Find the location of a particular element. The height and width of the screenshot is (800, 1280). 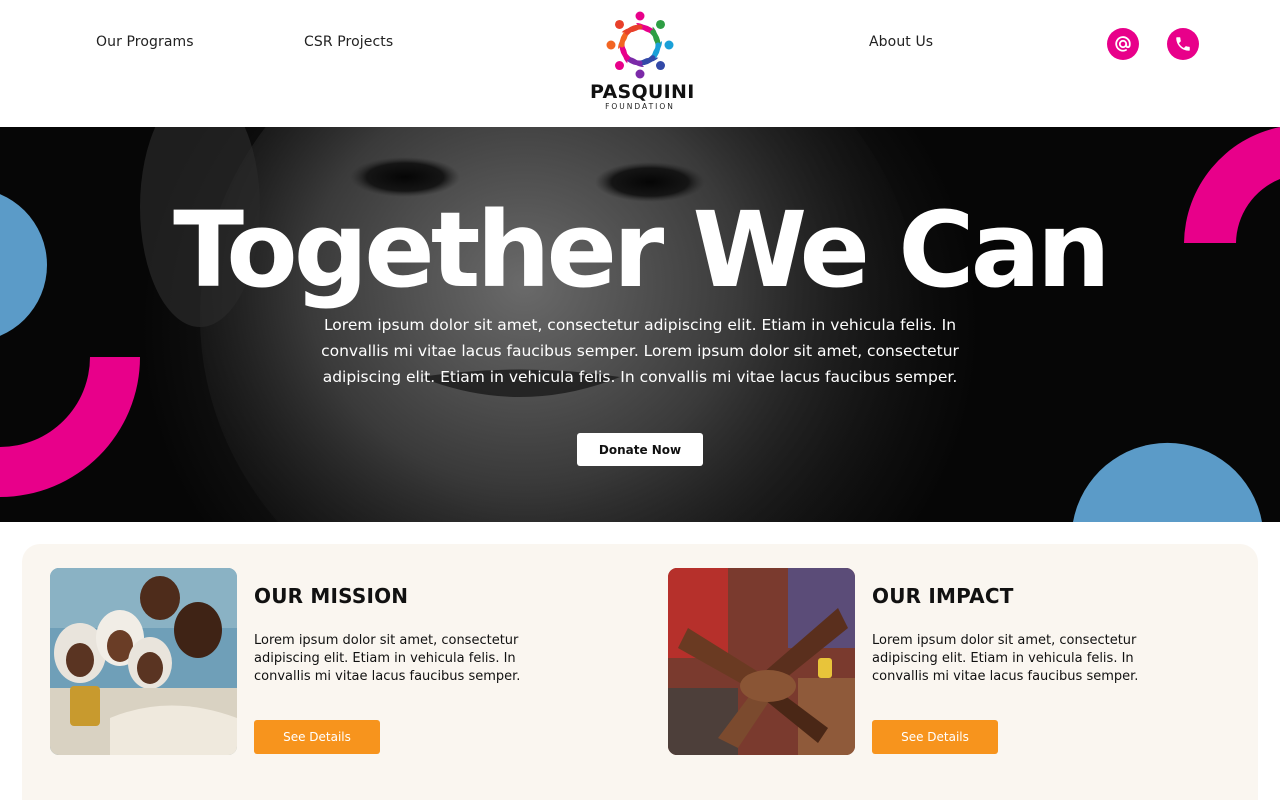

impact-image is located at coordinates (761, 661).